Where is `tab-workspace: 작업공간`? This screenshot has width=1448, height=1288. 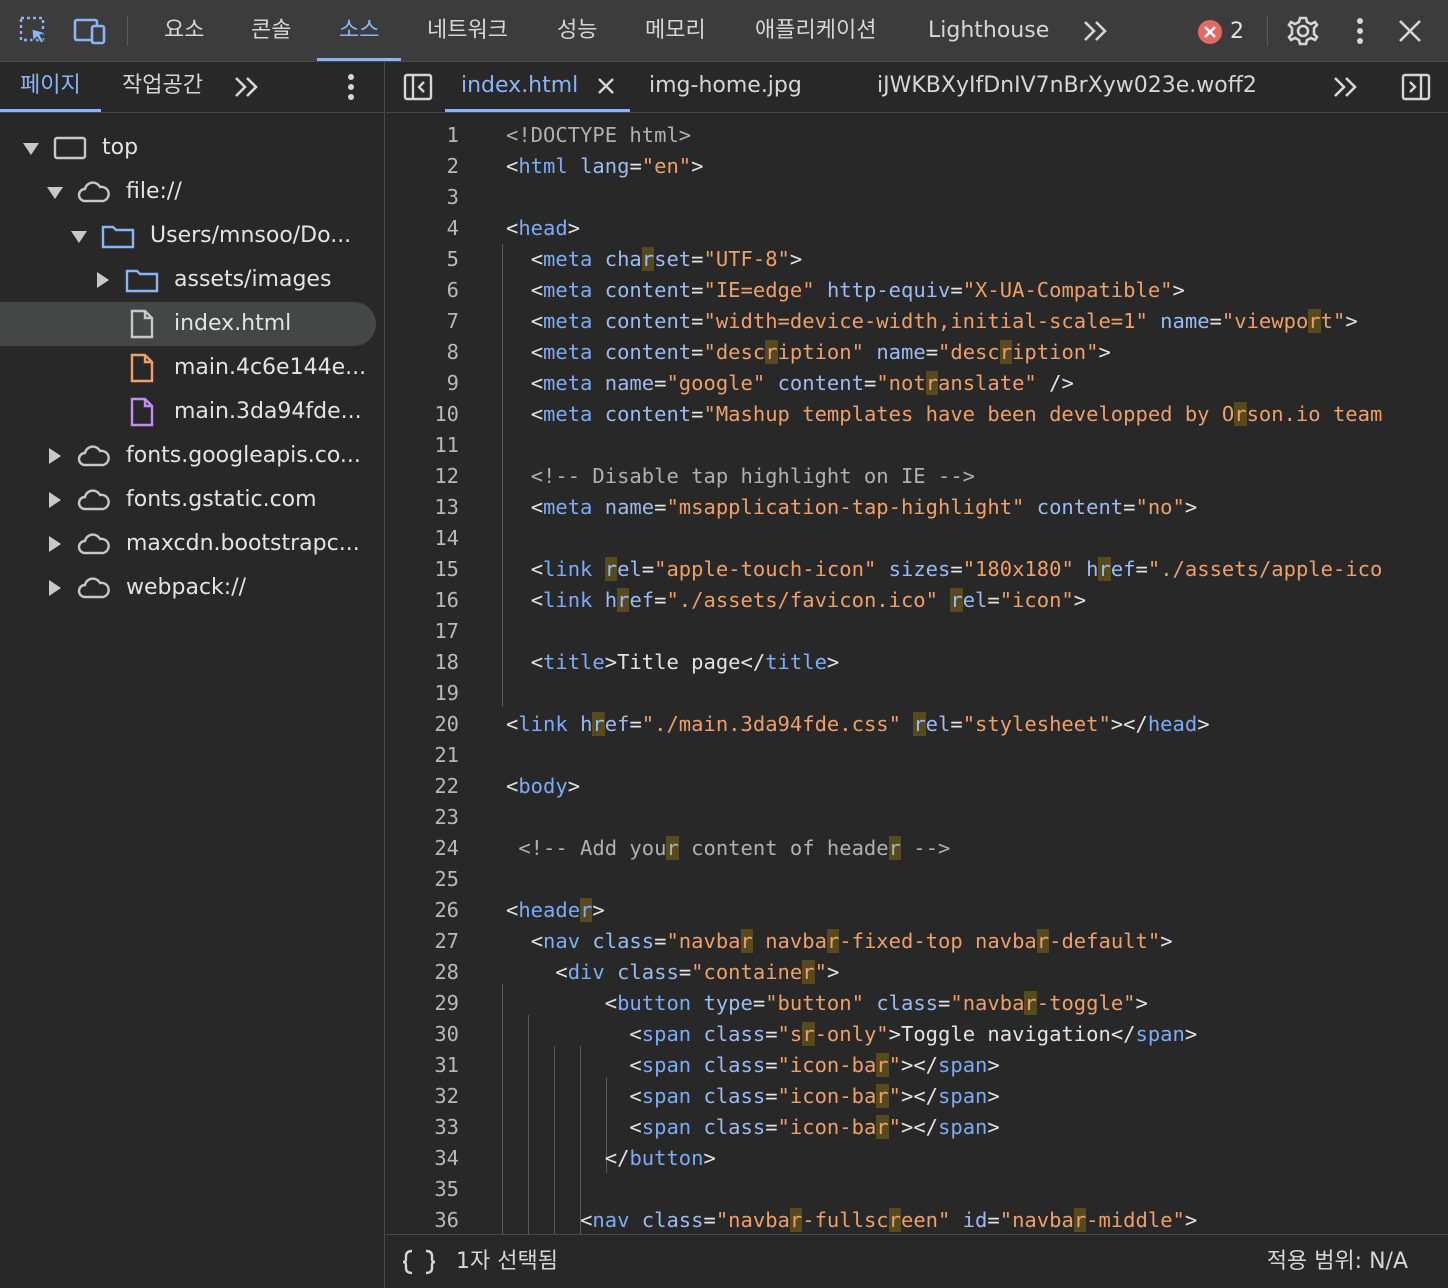 tab-workspace: 작업공간 is located at coordinates (162, 87).